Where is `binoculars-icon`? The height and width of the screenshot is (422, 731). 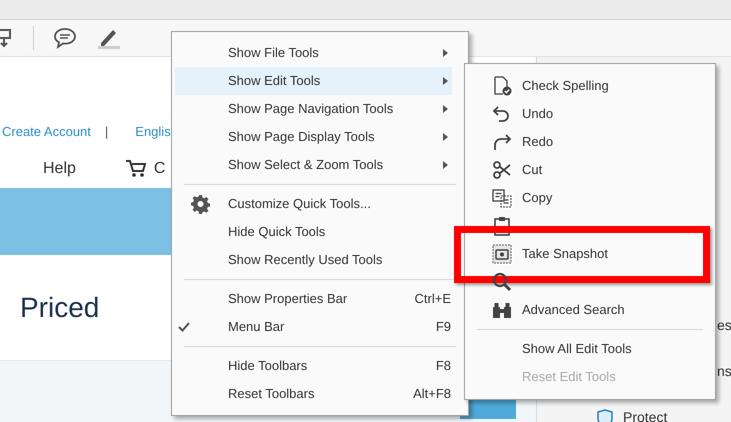 binoculars-icon is located at coordinates (502, 310).